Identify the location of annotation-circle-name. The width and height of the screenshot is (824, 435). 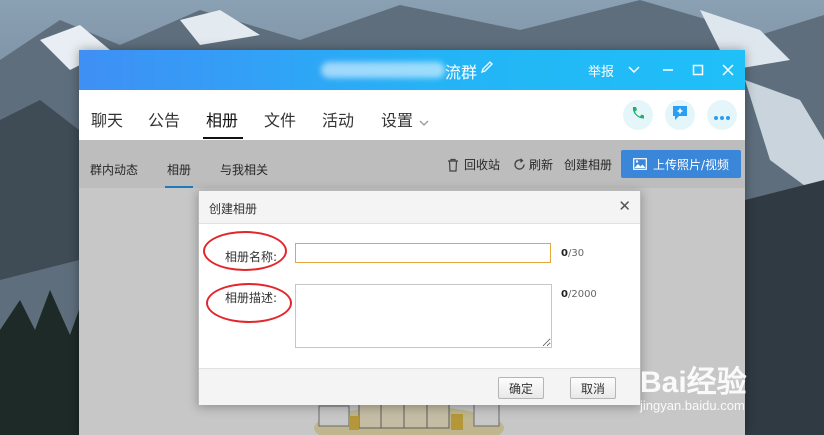
(245, 251).